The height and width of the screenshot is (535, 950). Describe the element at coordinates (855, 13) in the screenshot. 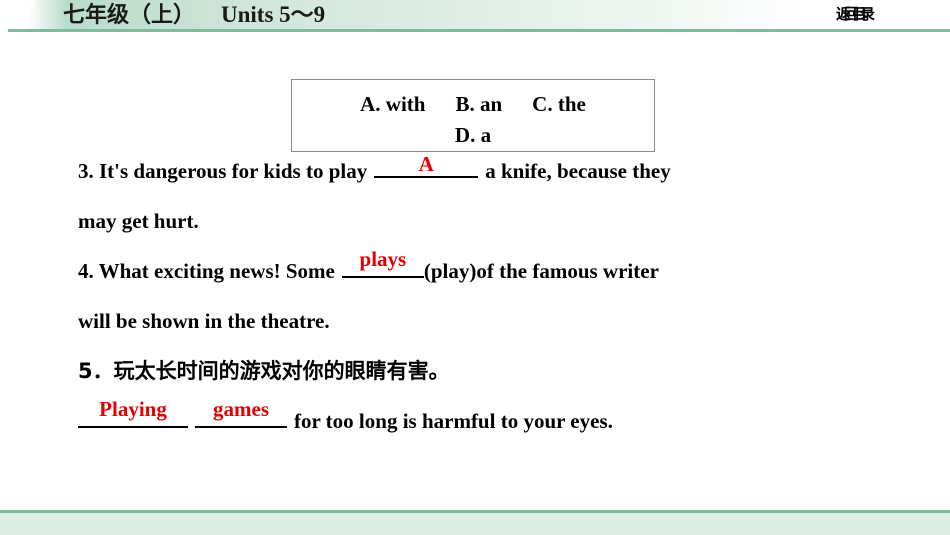

I see `return-to-contents-button: 返回目录` at that location.